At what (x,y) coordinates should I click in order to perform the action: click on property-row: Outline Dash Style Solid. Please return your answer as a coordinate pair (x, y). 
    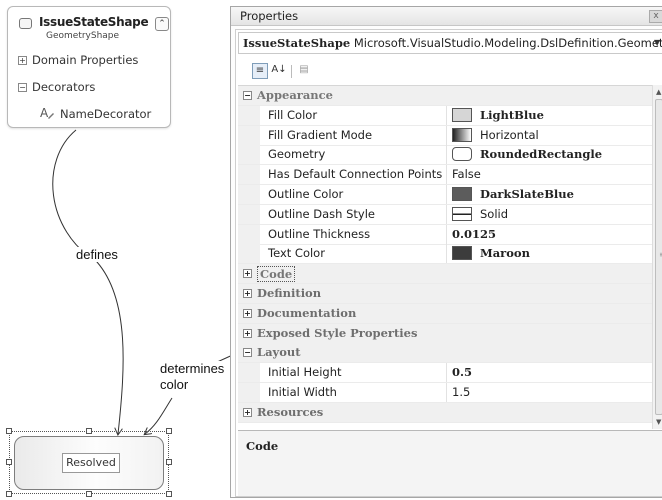
    Looking at the image, I should click on (445, 215).